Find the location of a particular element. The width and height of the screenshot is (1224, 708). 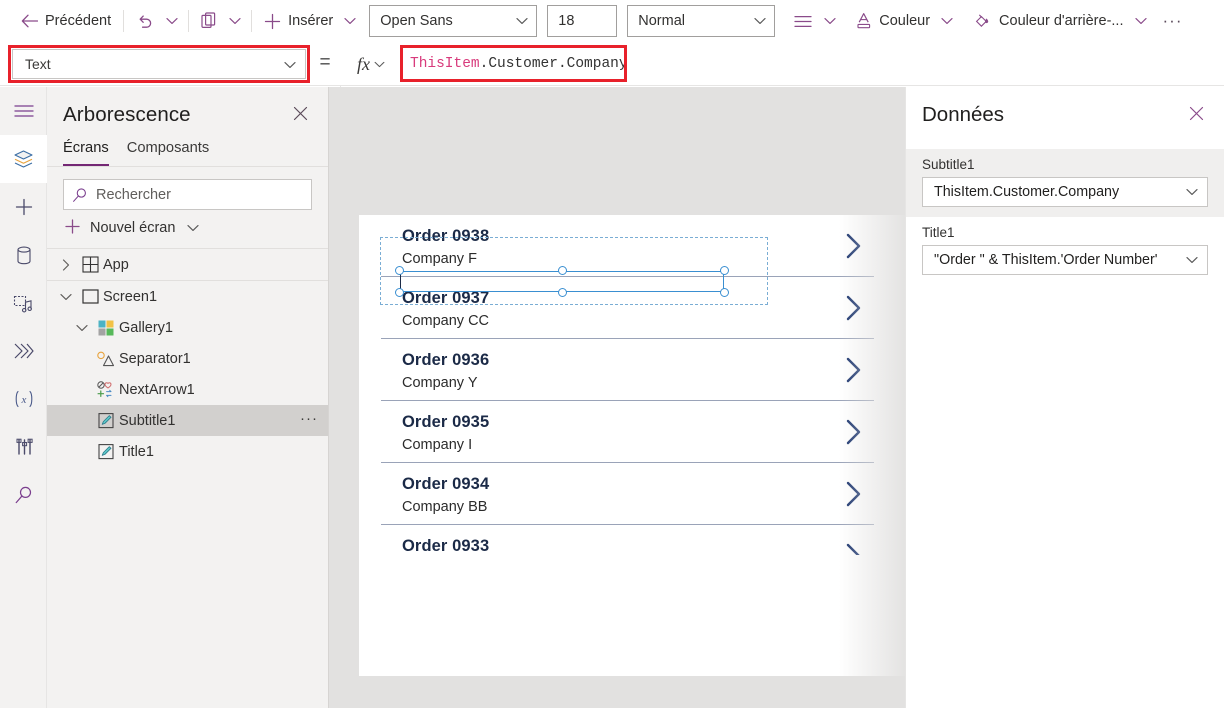

fx-label: fx is located at coordinates (363, 63).